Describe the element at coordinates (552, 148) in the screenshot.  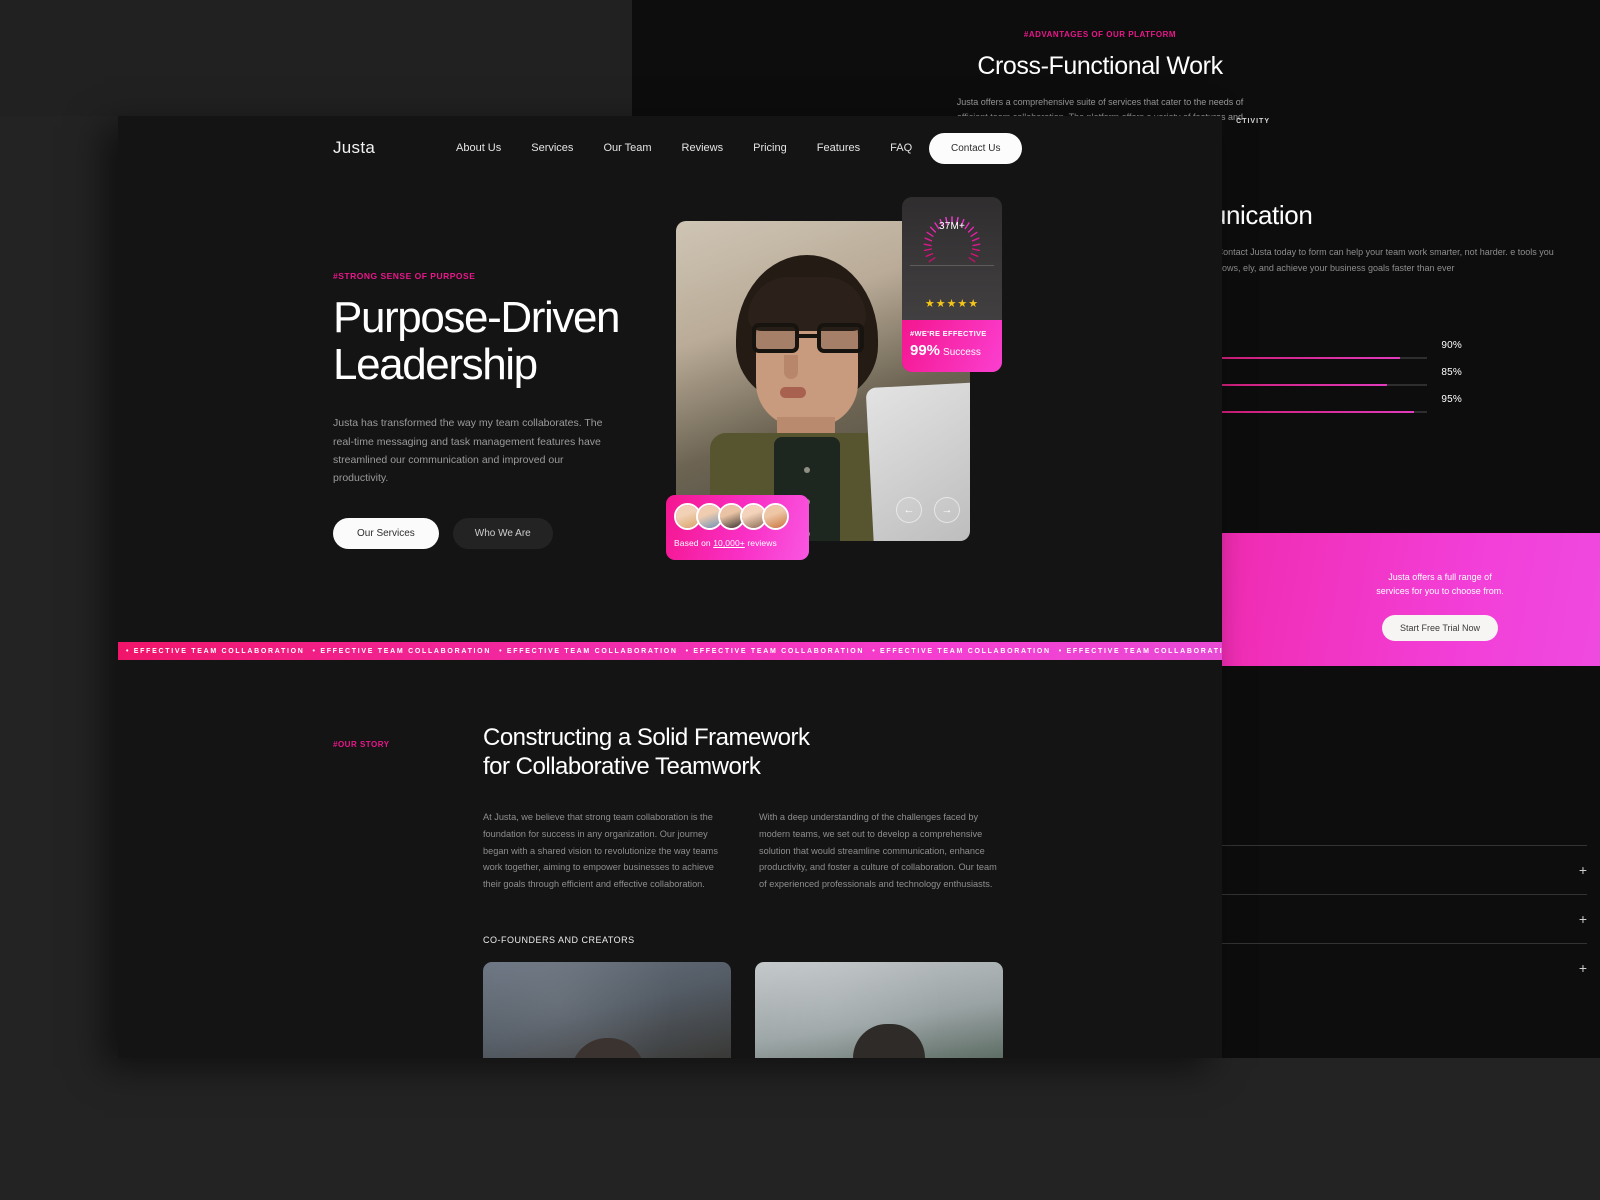
I see `nav-link-services: Services` at that location.